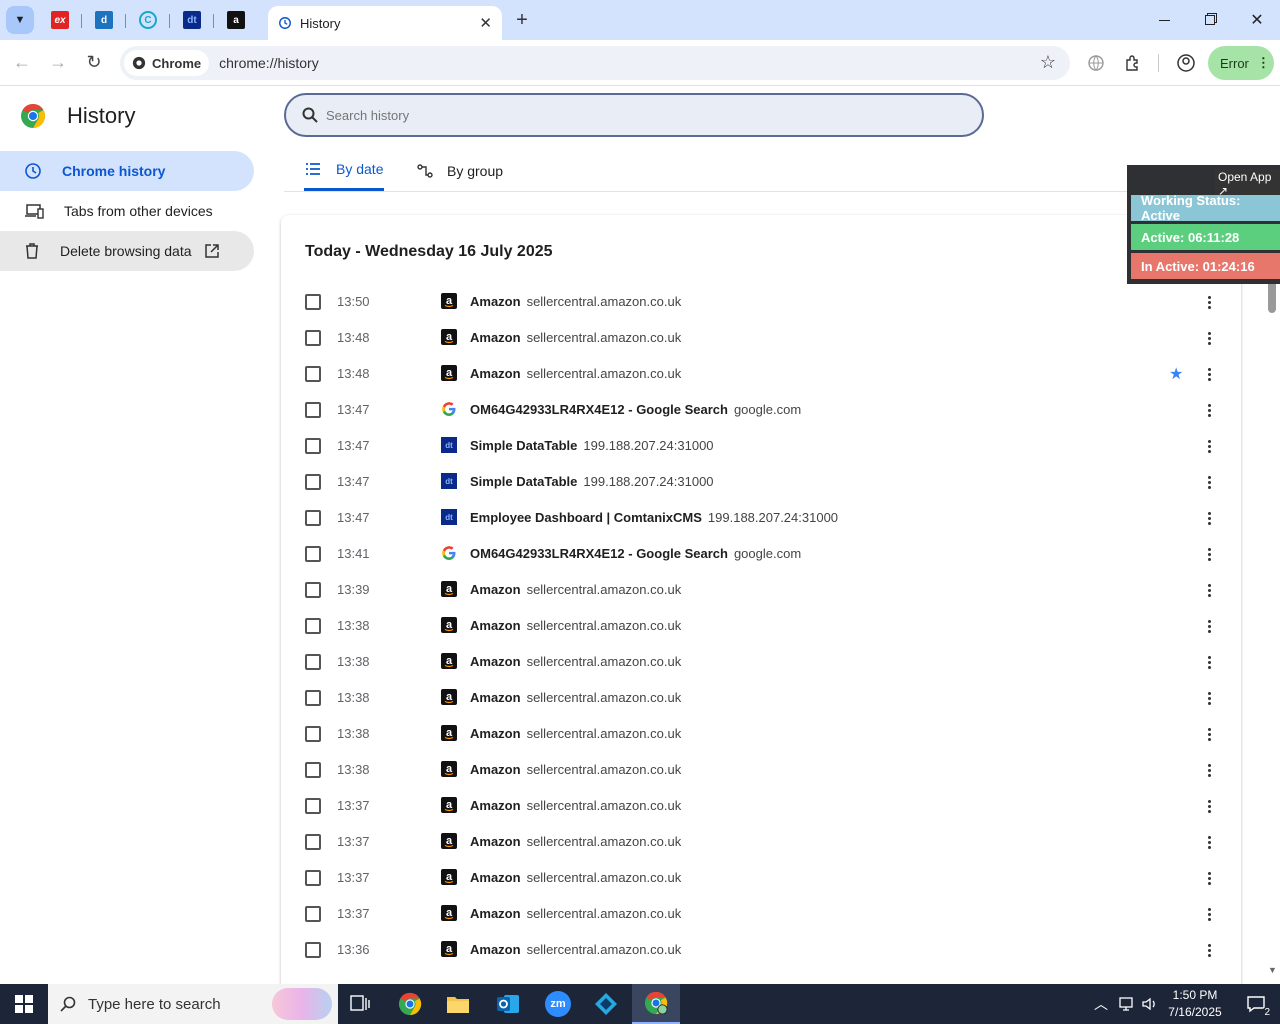 This screenshot has height=1024, width=1280. I want to click on site-info-chip: Chrome, so click(167, 63).